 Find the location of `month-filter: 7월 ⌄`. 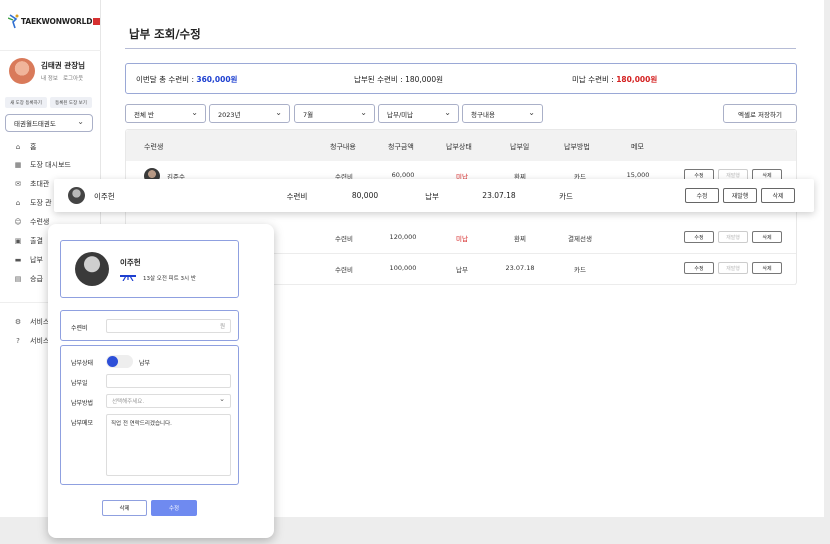

month-filter: 7월 ⌄ is located at coordinates (334, 113).